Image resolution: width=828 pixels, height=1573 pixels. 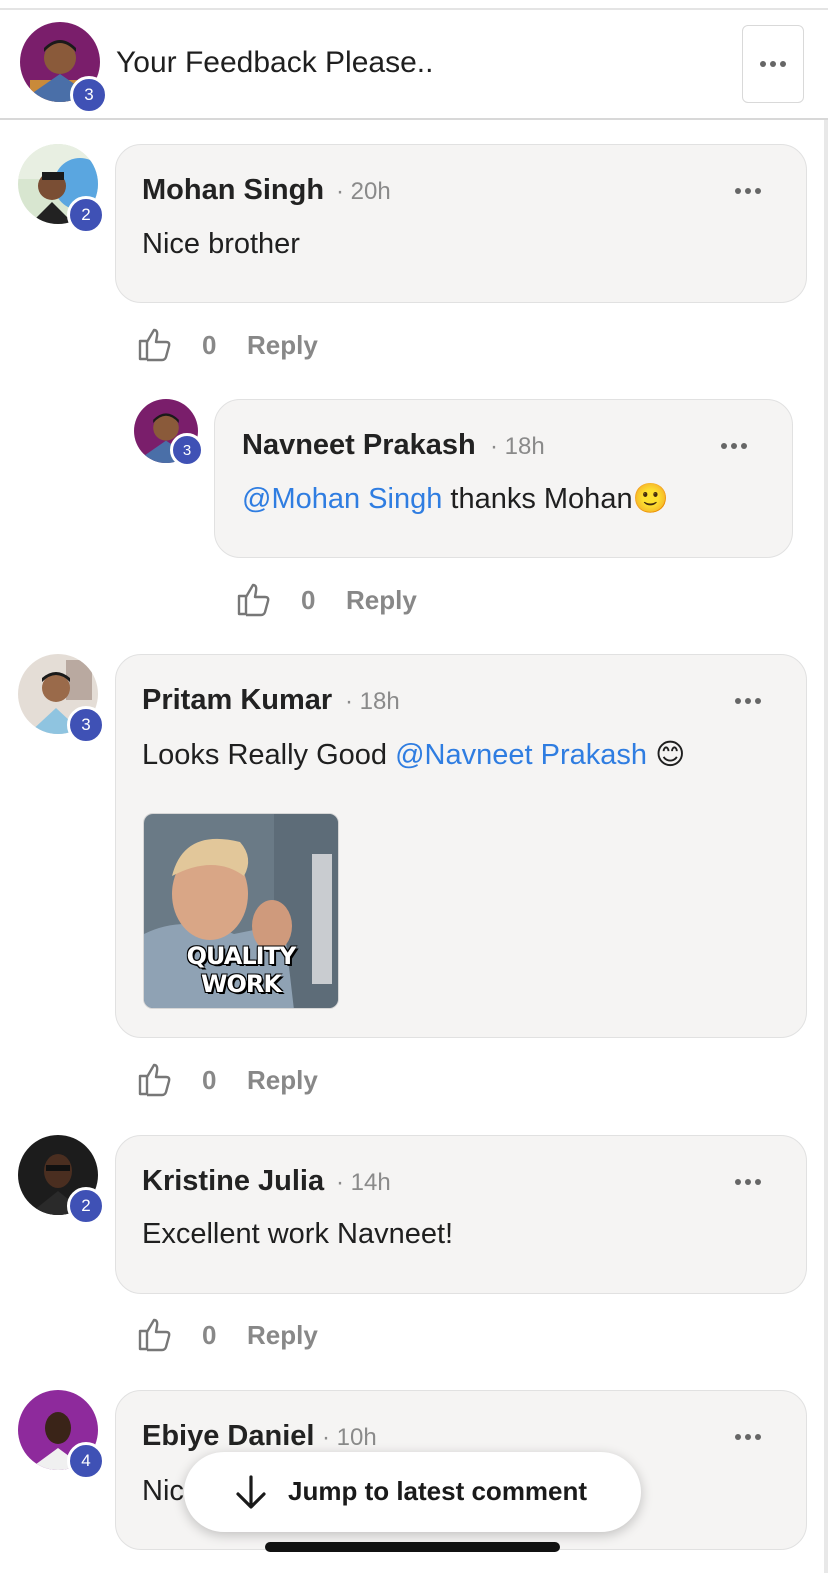 I want to click on mention-link: @Mohan Singh, so click(x=342, y=499).